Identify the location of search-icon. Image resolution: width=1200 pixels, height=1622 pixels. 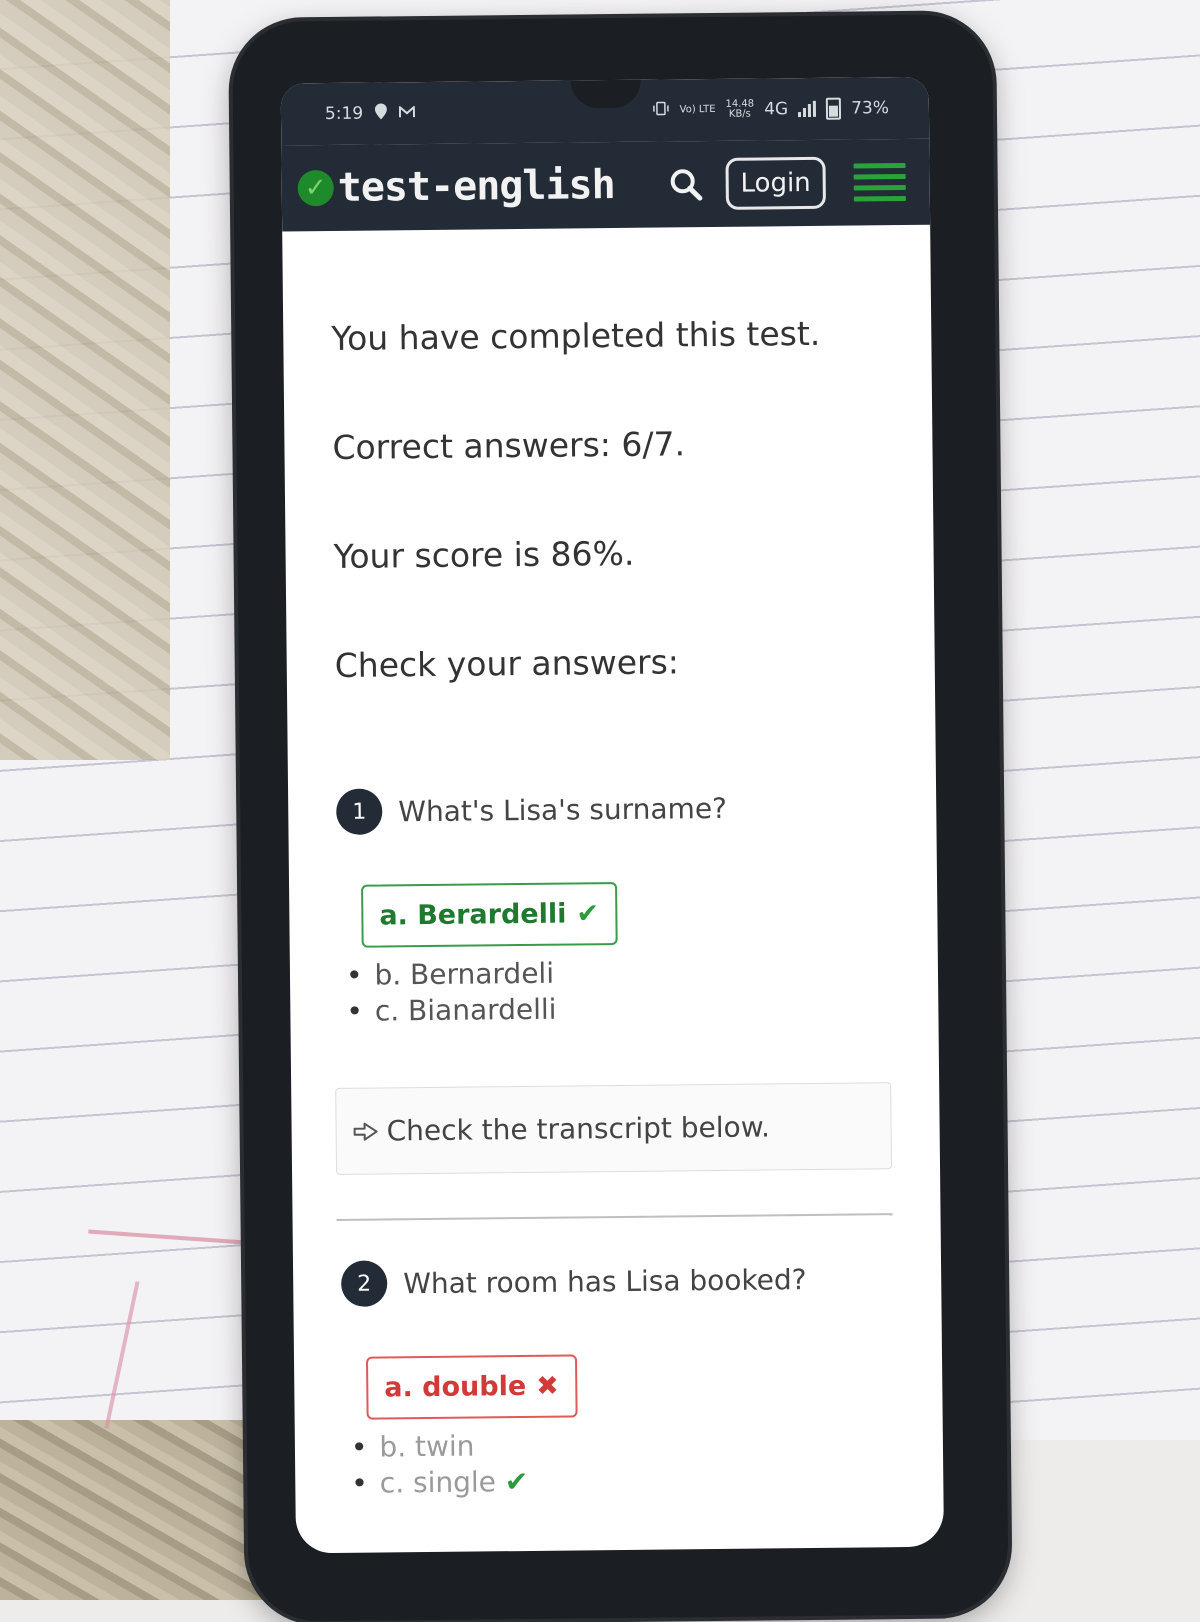
(686, 185).